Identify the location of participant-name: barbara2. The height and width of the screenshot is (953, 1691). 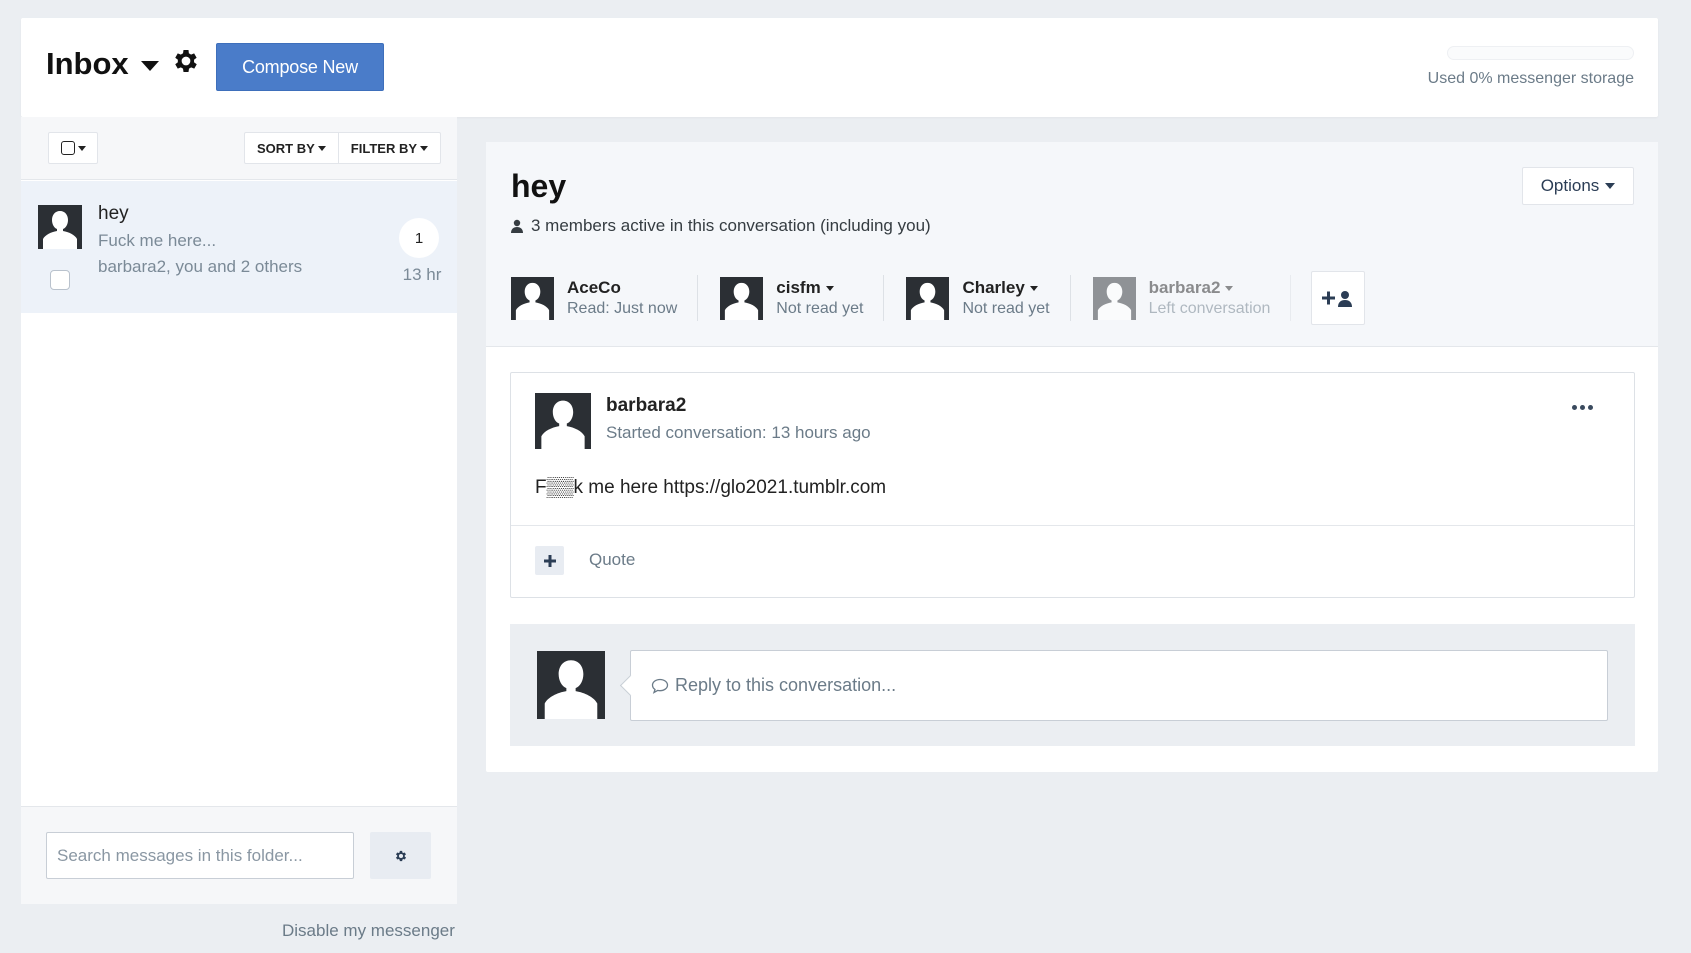
(1210, 288).